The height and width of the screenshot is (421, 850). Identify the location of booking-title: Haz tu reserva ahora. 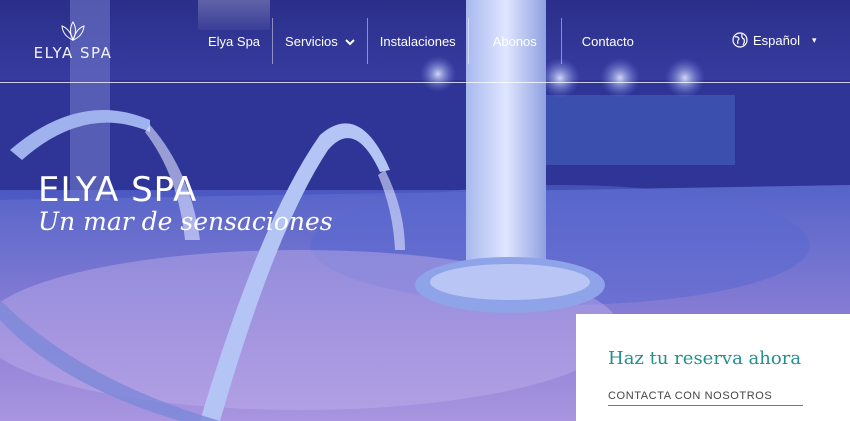
(705, 358).